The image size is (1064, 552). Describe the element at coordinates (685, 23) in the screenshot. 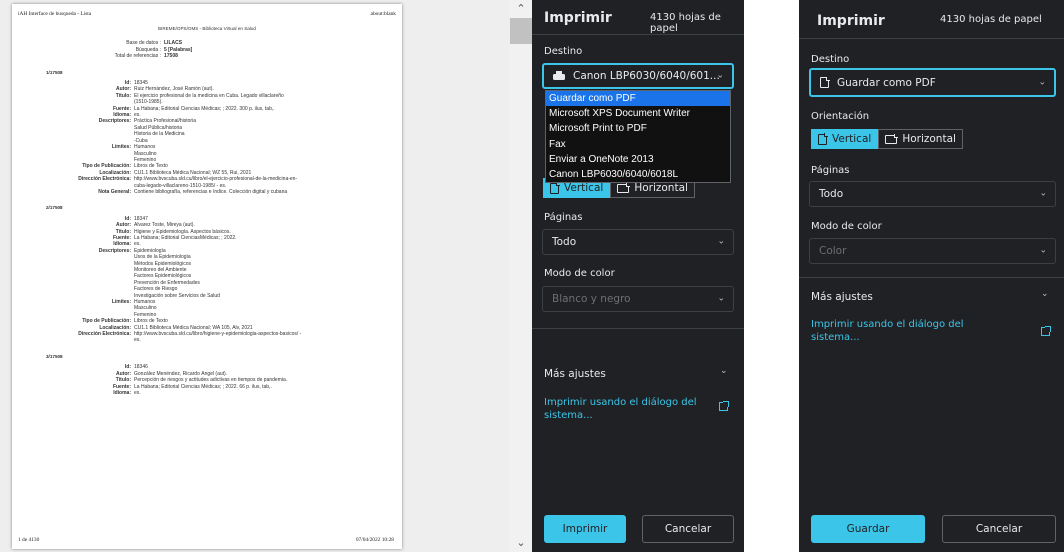

I see `sheet-count: 4130 hojas de papel` at that location.